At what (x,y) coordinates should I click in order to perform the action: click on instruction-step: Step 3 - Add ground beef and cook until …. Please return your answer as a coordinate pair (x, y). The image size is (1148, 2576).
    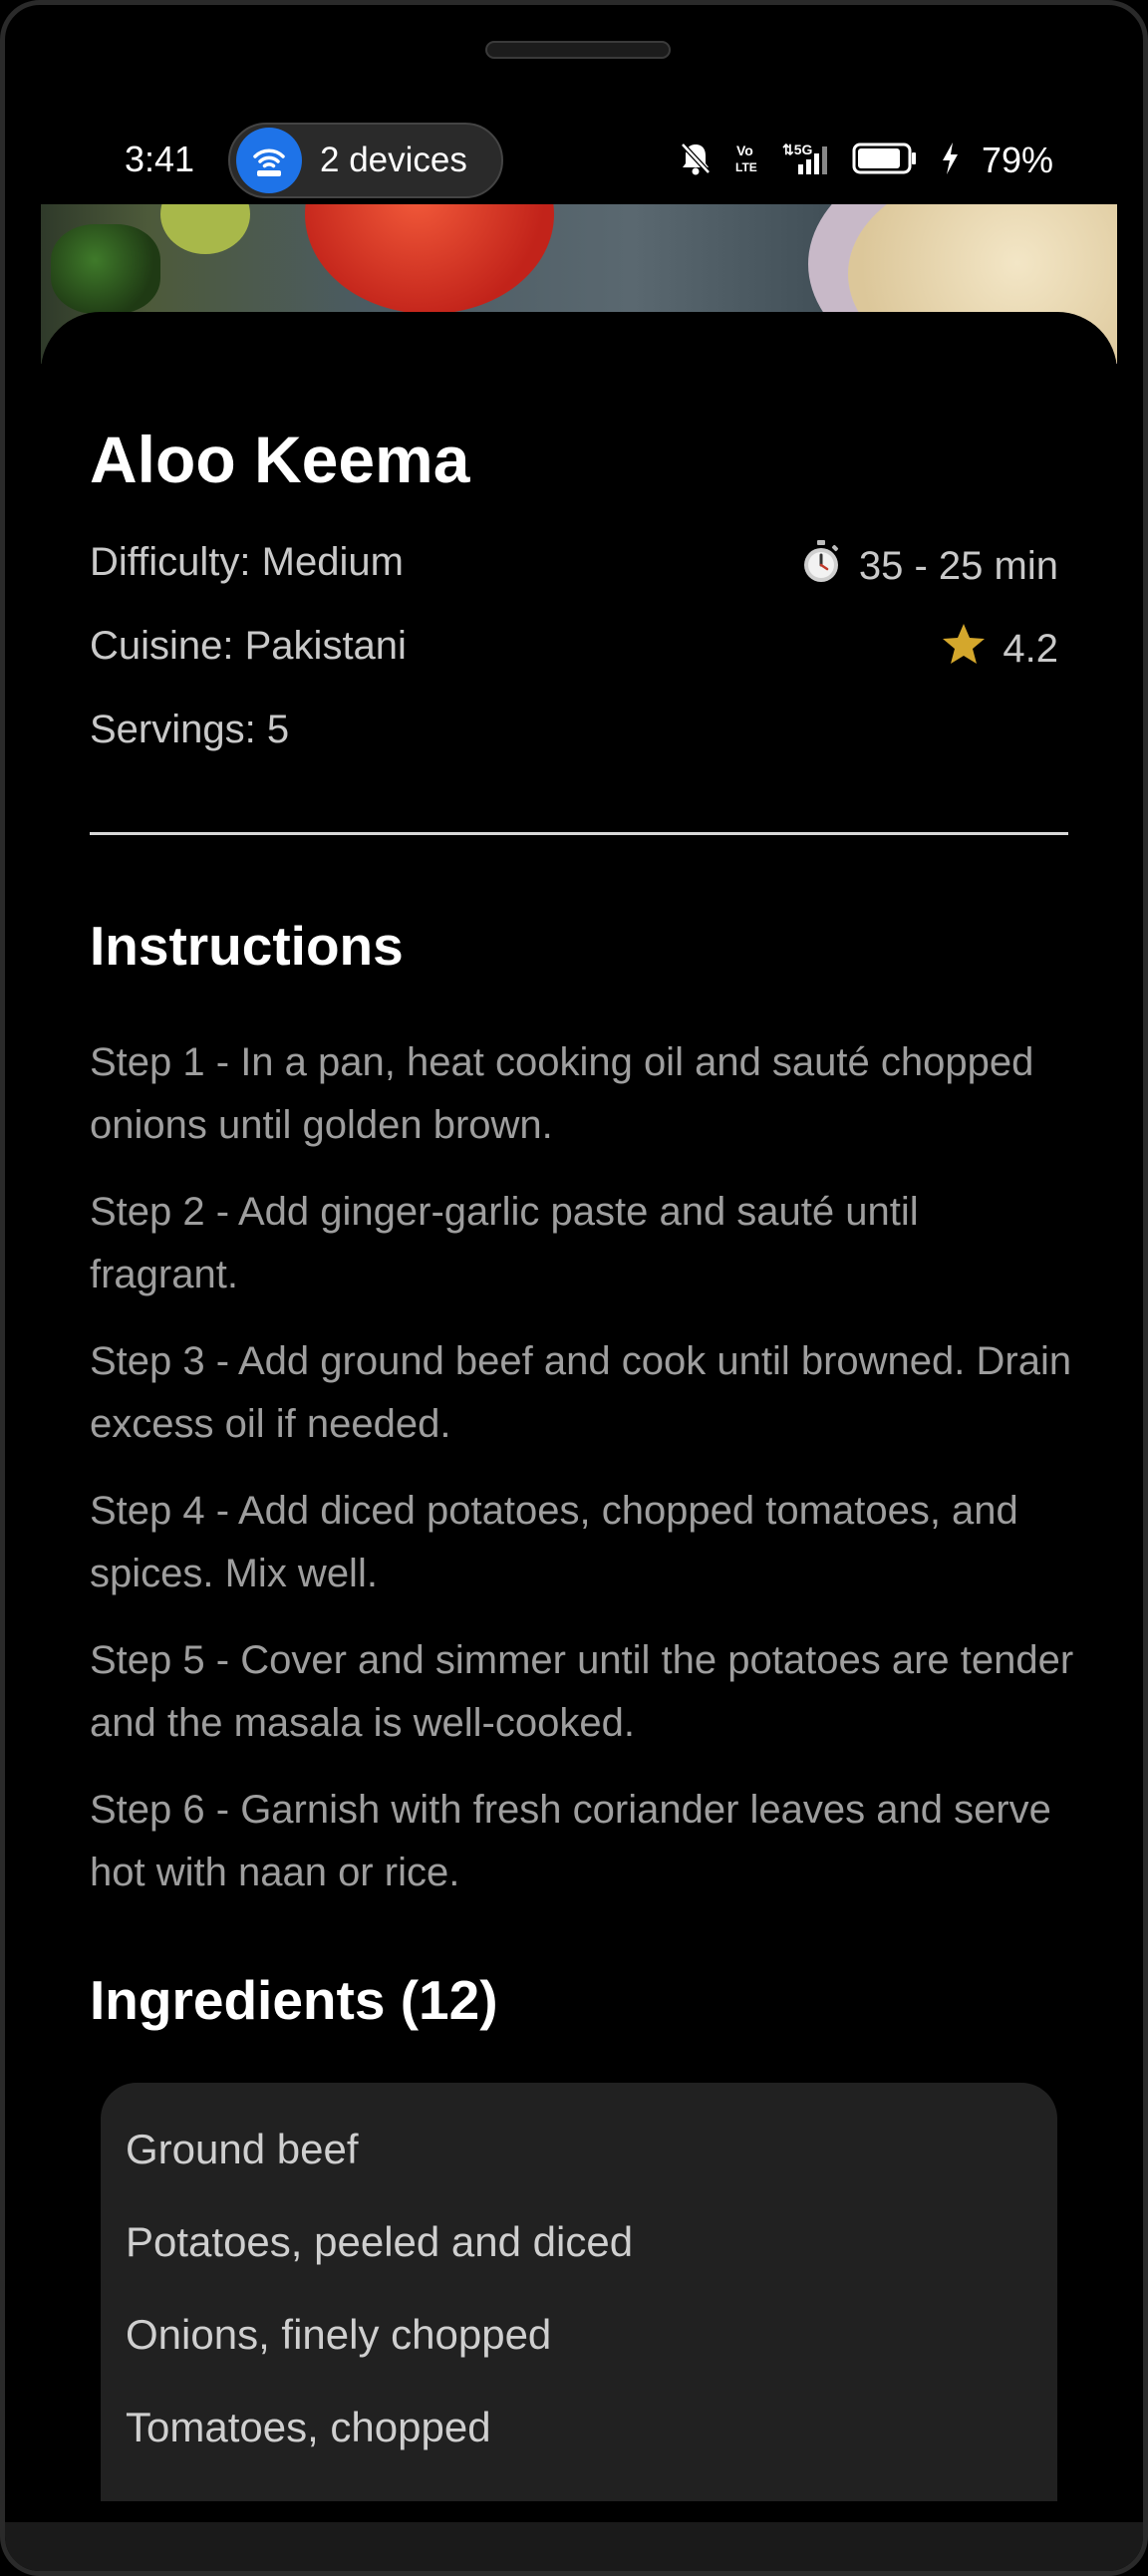
    Looking at the image, I should click on (581, 1392).